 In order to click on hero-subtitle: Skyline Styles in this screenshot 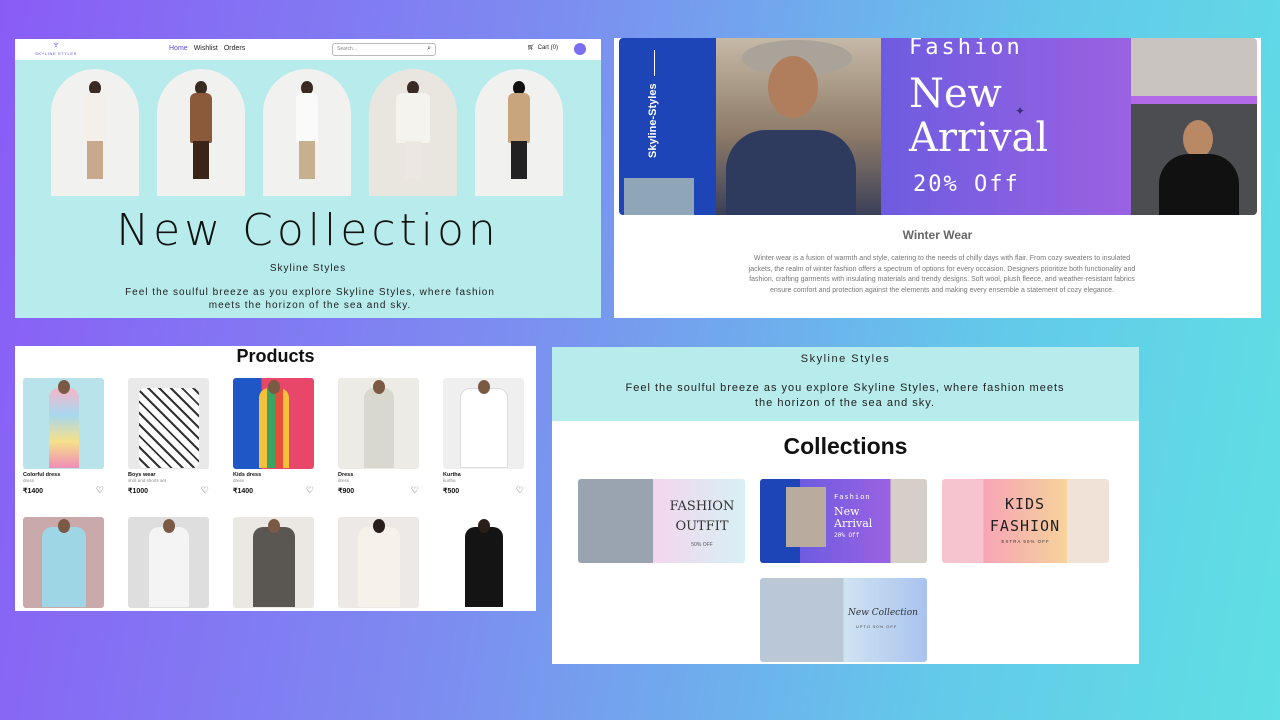, I will do `click(308, 268)`.